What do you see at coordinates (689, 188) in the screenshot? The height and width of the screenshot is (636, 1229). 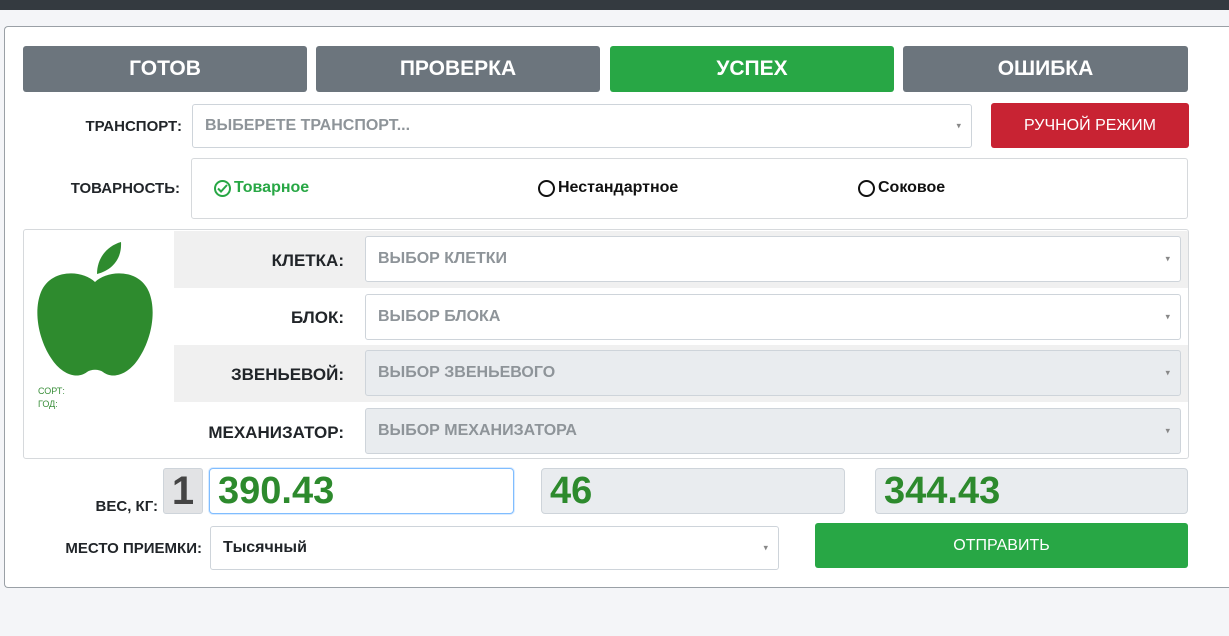 I see `quality-radio-group` at bounding box center [689, 188].